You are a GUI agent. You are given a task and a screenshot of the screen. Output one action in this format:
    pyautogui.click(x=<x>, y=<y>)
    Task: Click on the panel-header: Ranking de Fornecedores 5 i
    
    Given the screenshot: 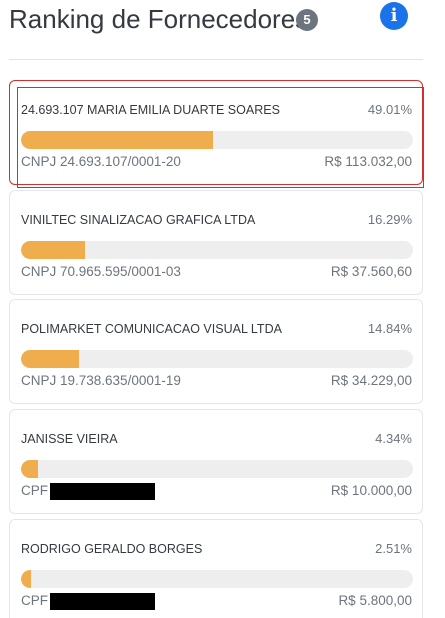 What is the action you would take?
    pyautogui.click(x=222, y=20)
    